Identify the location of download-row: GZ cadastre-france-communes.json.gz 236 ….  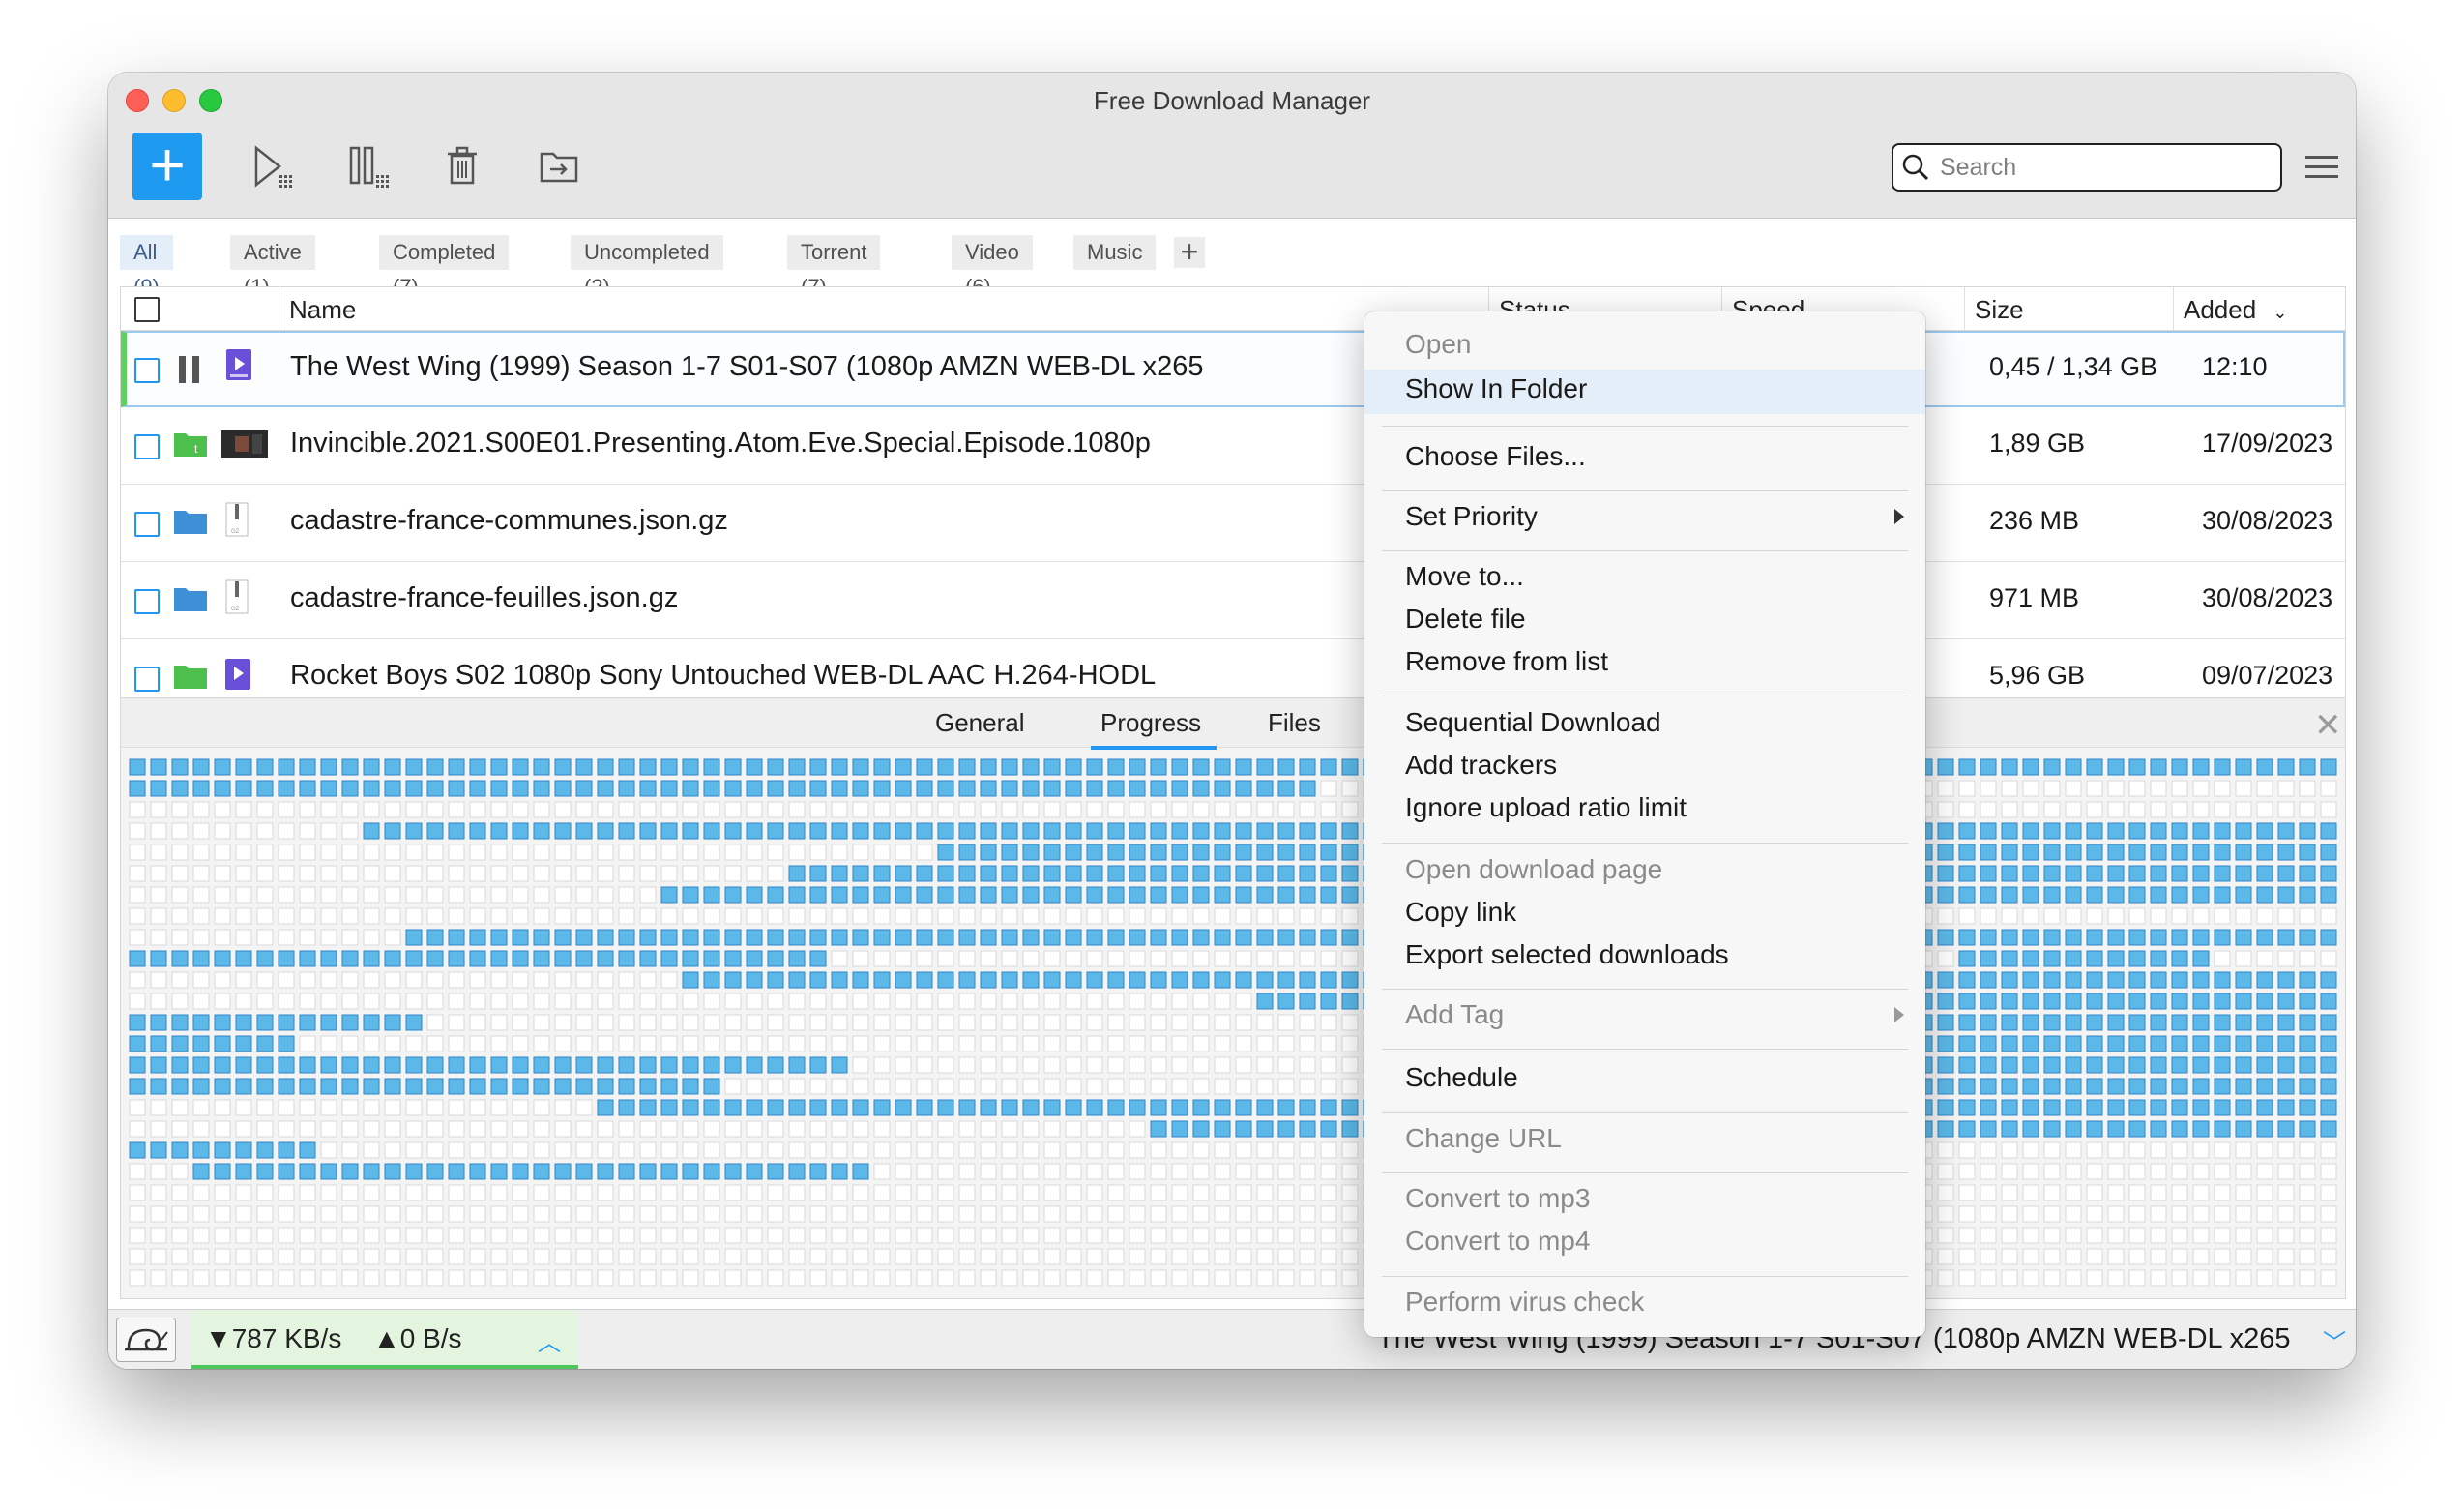
(1233, 523).